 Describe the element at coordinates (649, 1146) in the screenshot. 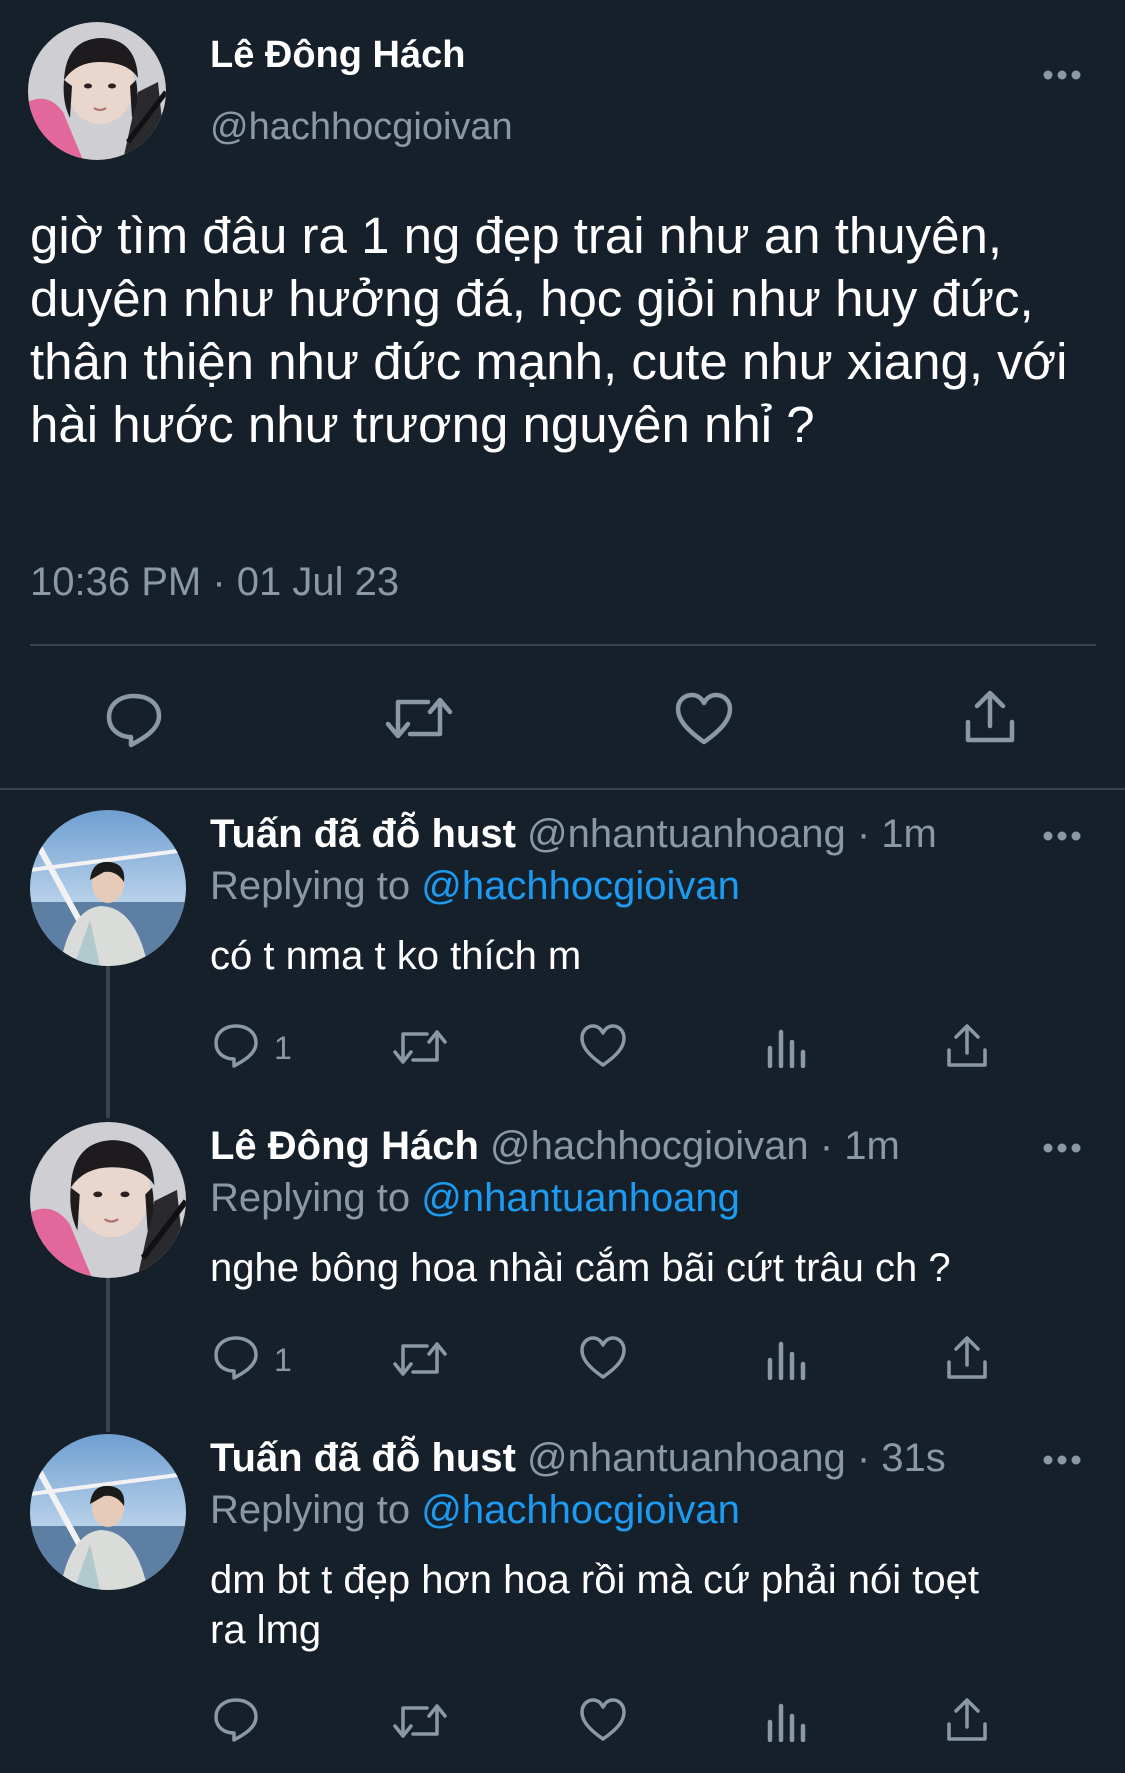

I see `reply-handle: @hachhocgioivan` at that location.